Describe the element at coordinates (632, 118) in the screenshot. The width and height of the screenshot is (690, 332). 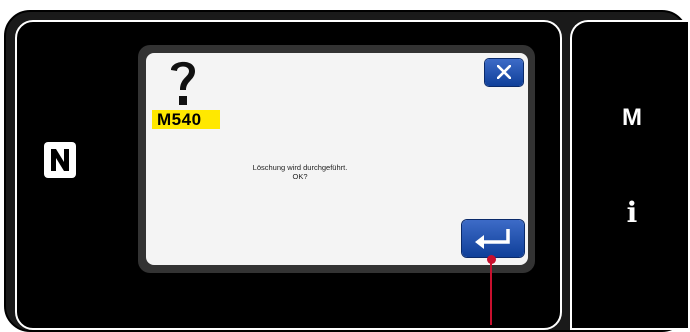
I see `mode-button: M` at that location.